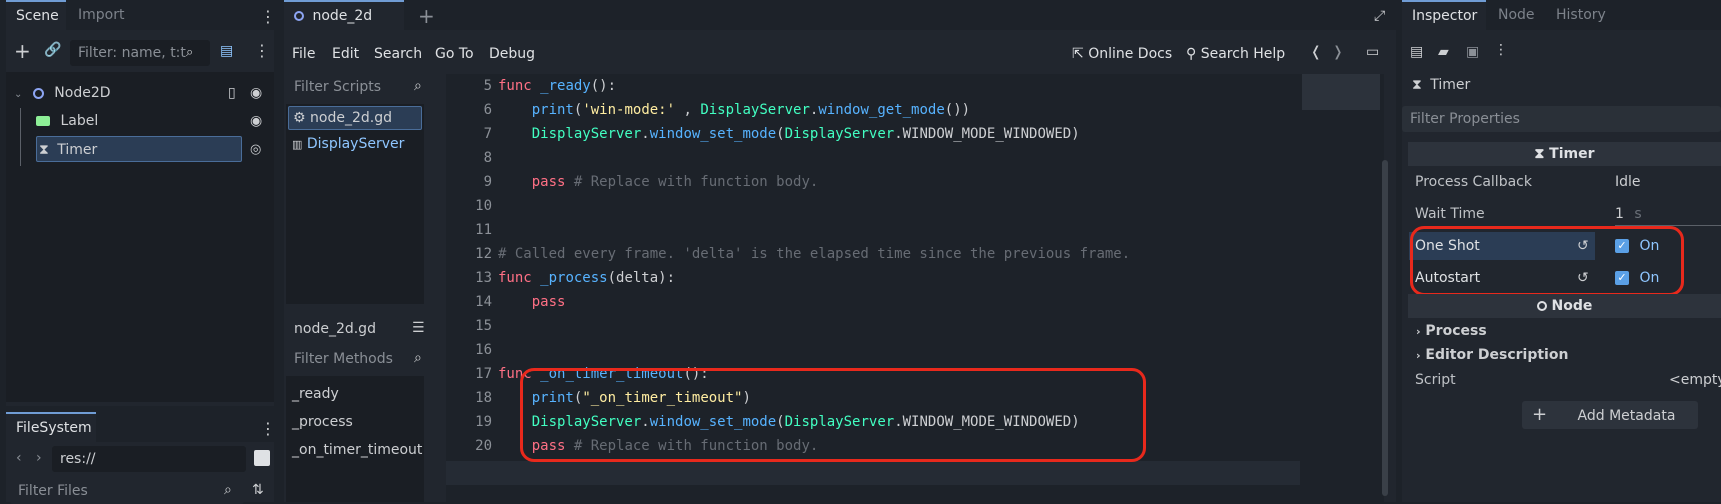  What do you see at coordinates (915, 302) in the screenshot?
I see `code-line: 14 pass` at bounding box center [915, 302].